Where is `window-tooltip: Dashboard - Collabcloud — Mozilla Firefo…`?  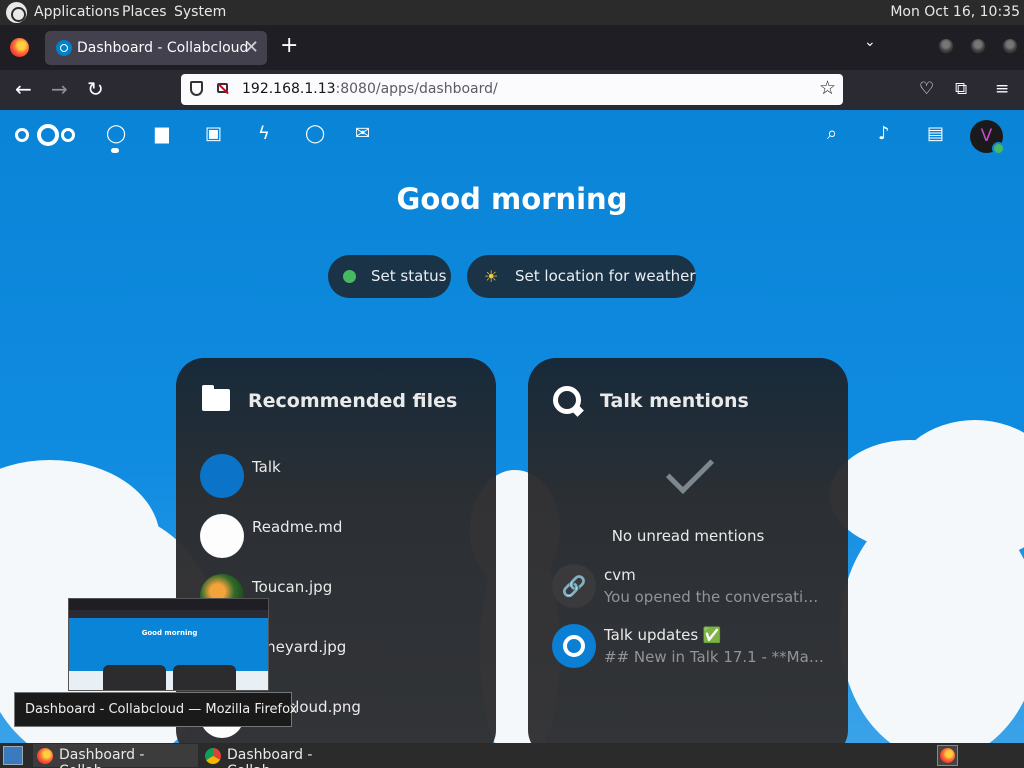
window-tooltip: Dashboard - Collabcloud — Mozilla Firefo… is located at coordinates (155, 709).